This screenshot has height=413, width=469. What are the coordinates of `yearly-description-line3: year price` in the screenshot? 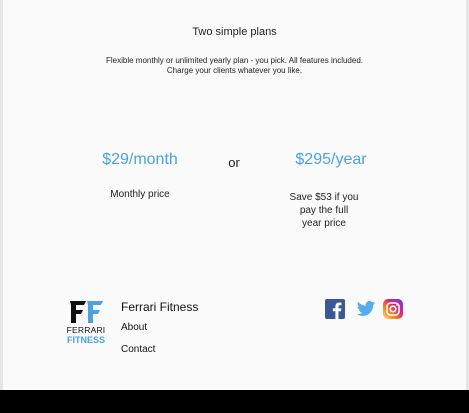 It's located at (324, 223).